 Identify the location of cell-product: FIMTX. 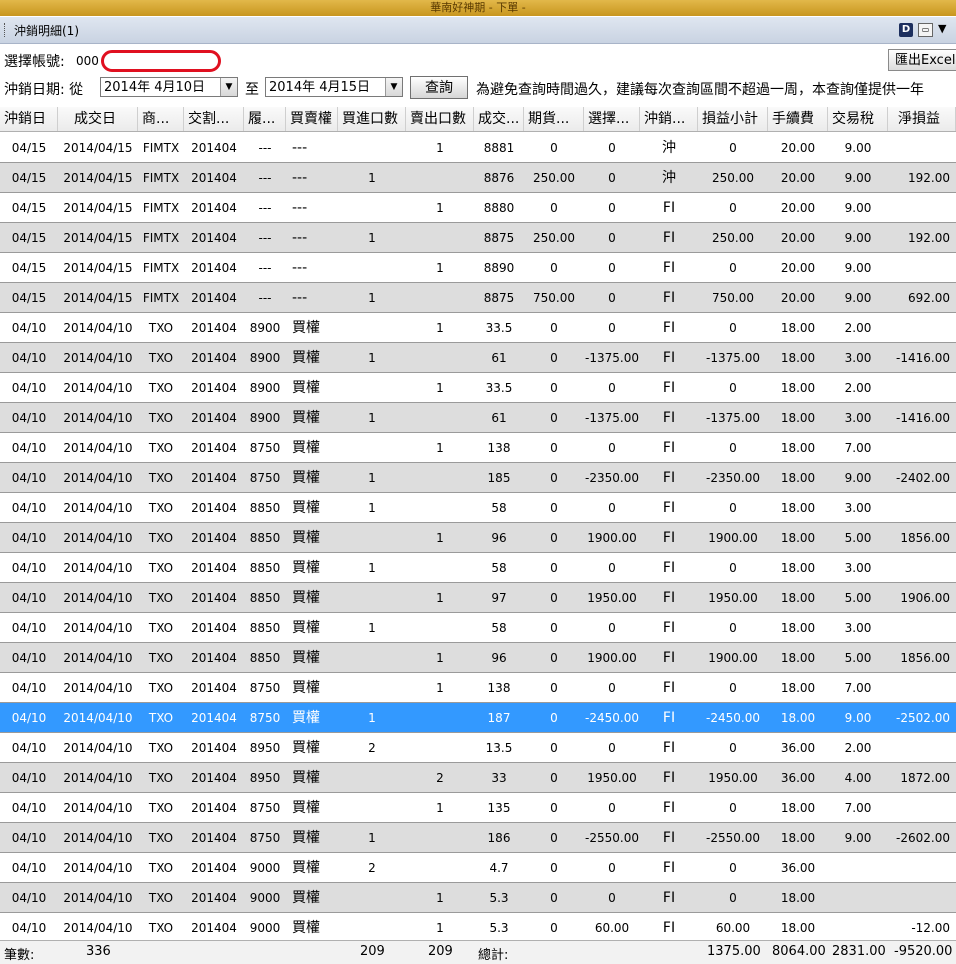
(161, 268).